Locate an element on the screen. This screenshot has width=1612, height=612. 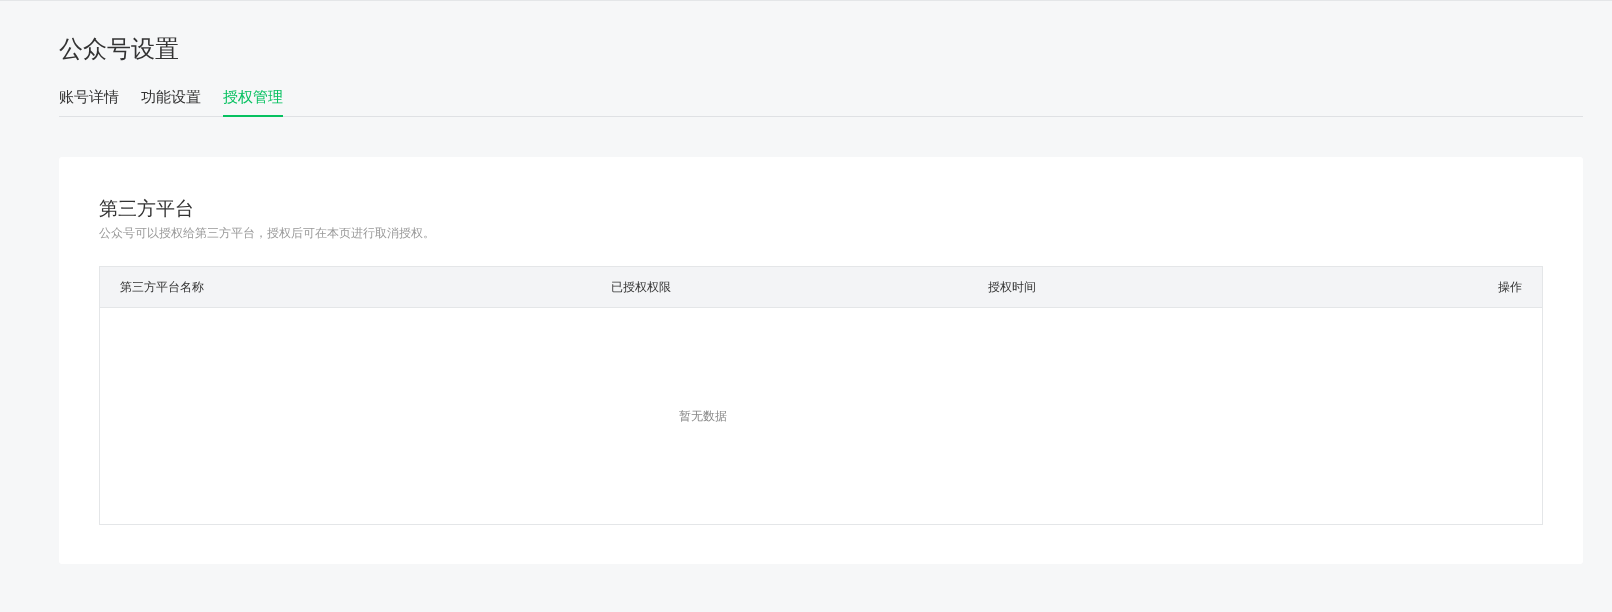
column-header: 操作 is located at coordinates (1510, 287).